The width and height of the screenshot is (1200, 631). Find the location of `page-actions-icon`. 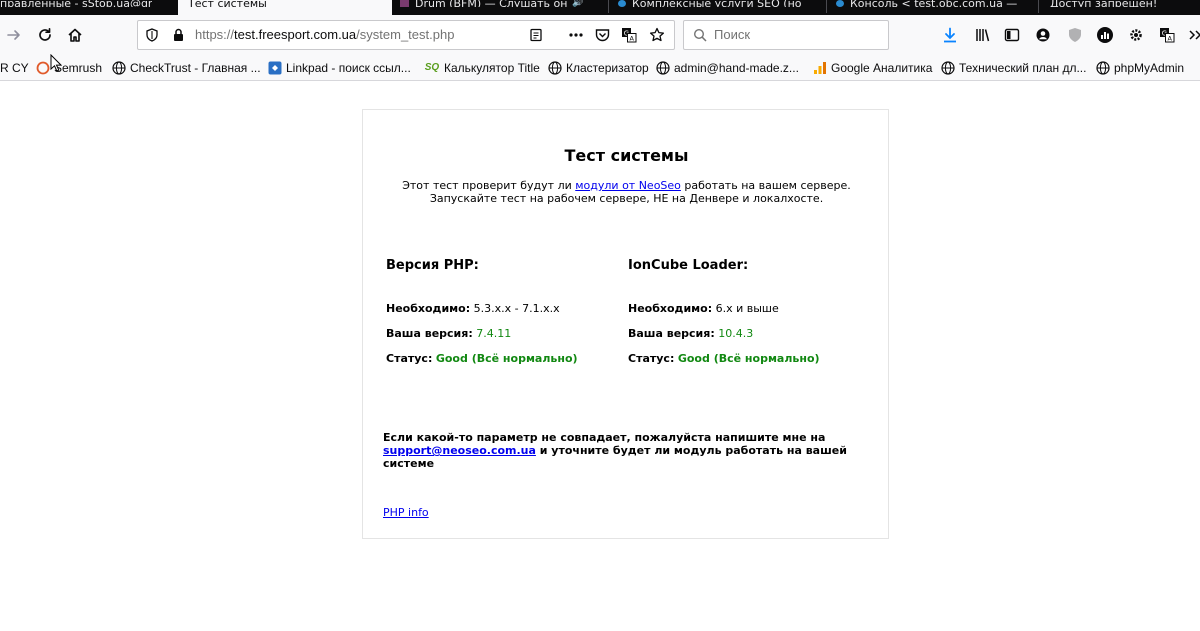

page-actions-icon is located at coordinates (576, 35).